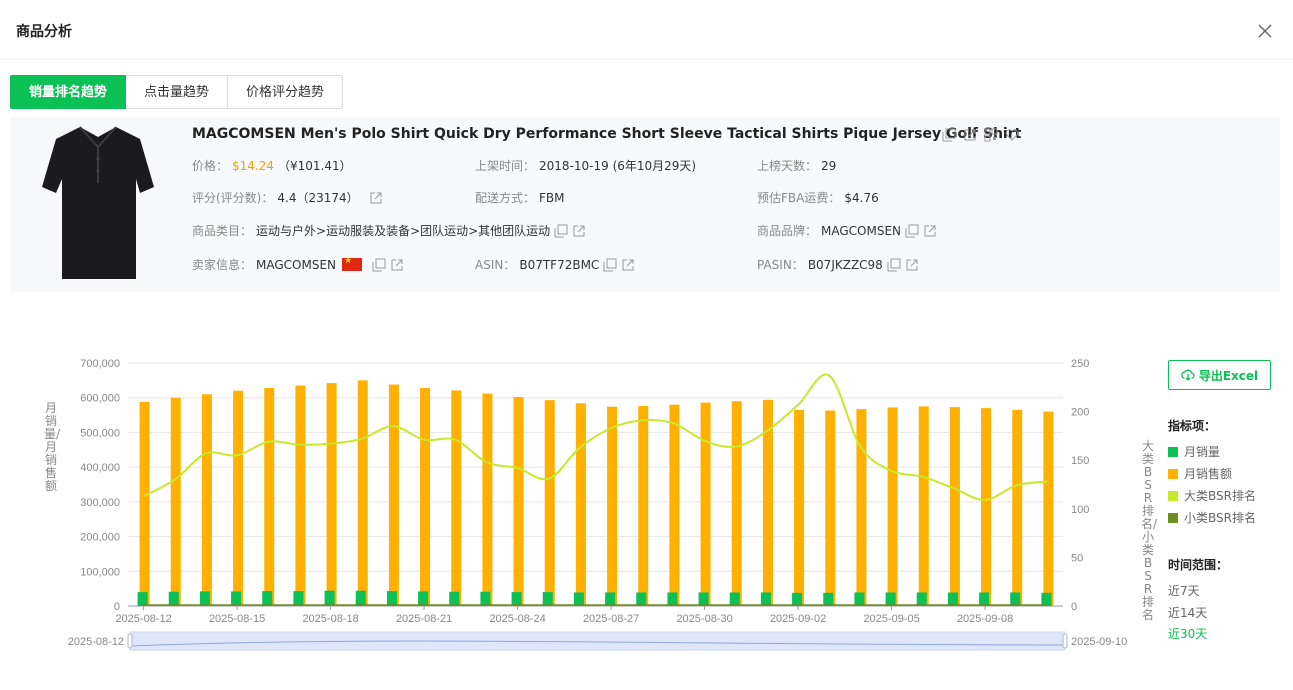 The image size is (1293, 690). What do you see at coordinates (505, 166) in the screenshot?
I see `listed-label: 上架时间：` at bounding box center [505, 166].